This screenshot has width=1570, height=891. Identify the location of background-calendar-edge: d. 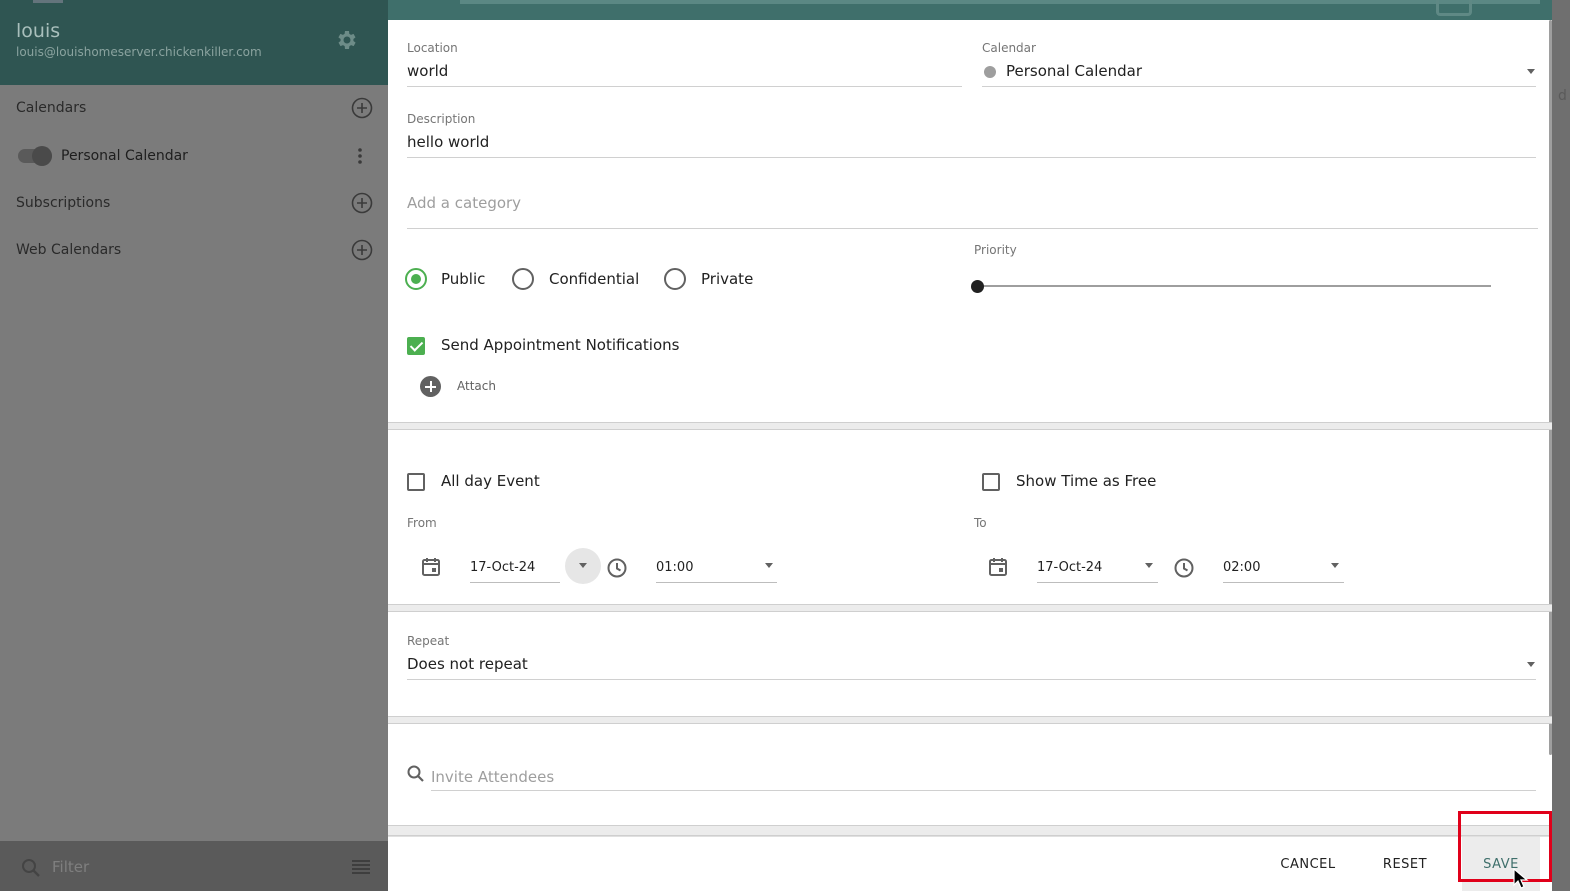
(1561, 445).